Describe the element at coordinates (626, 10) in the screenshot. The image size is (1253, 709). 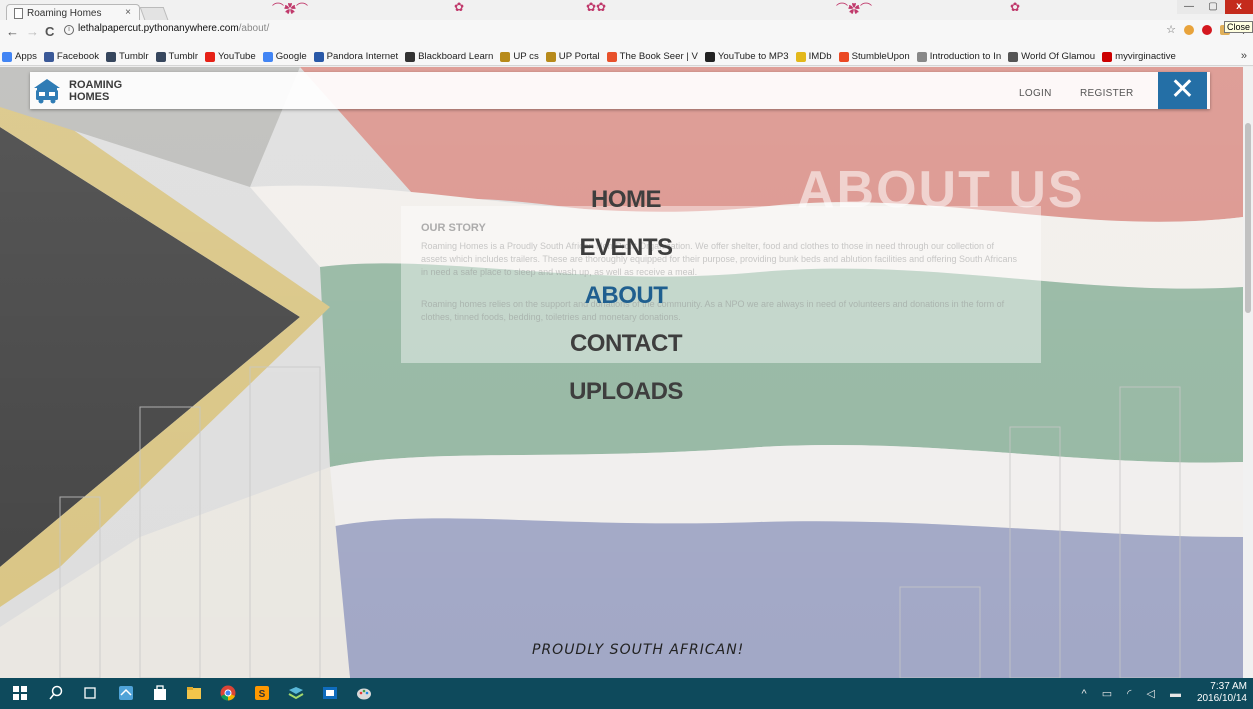
I see `browser-tab-strip: ⌒✿⌒ ✿ ✿✿ ⌒✿⌒ ✿ Roaming Homes × — ▢ x` at that location.